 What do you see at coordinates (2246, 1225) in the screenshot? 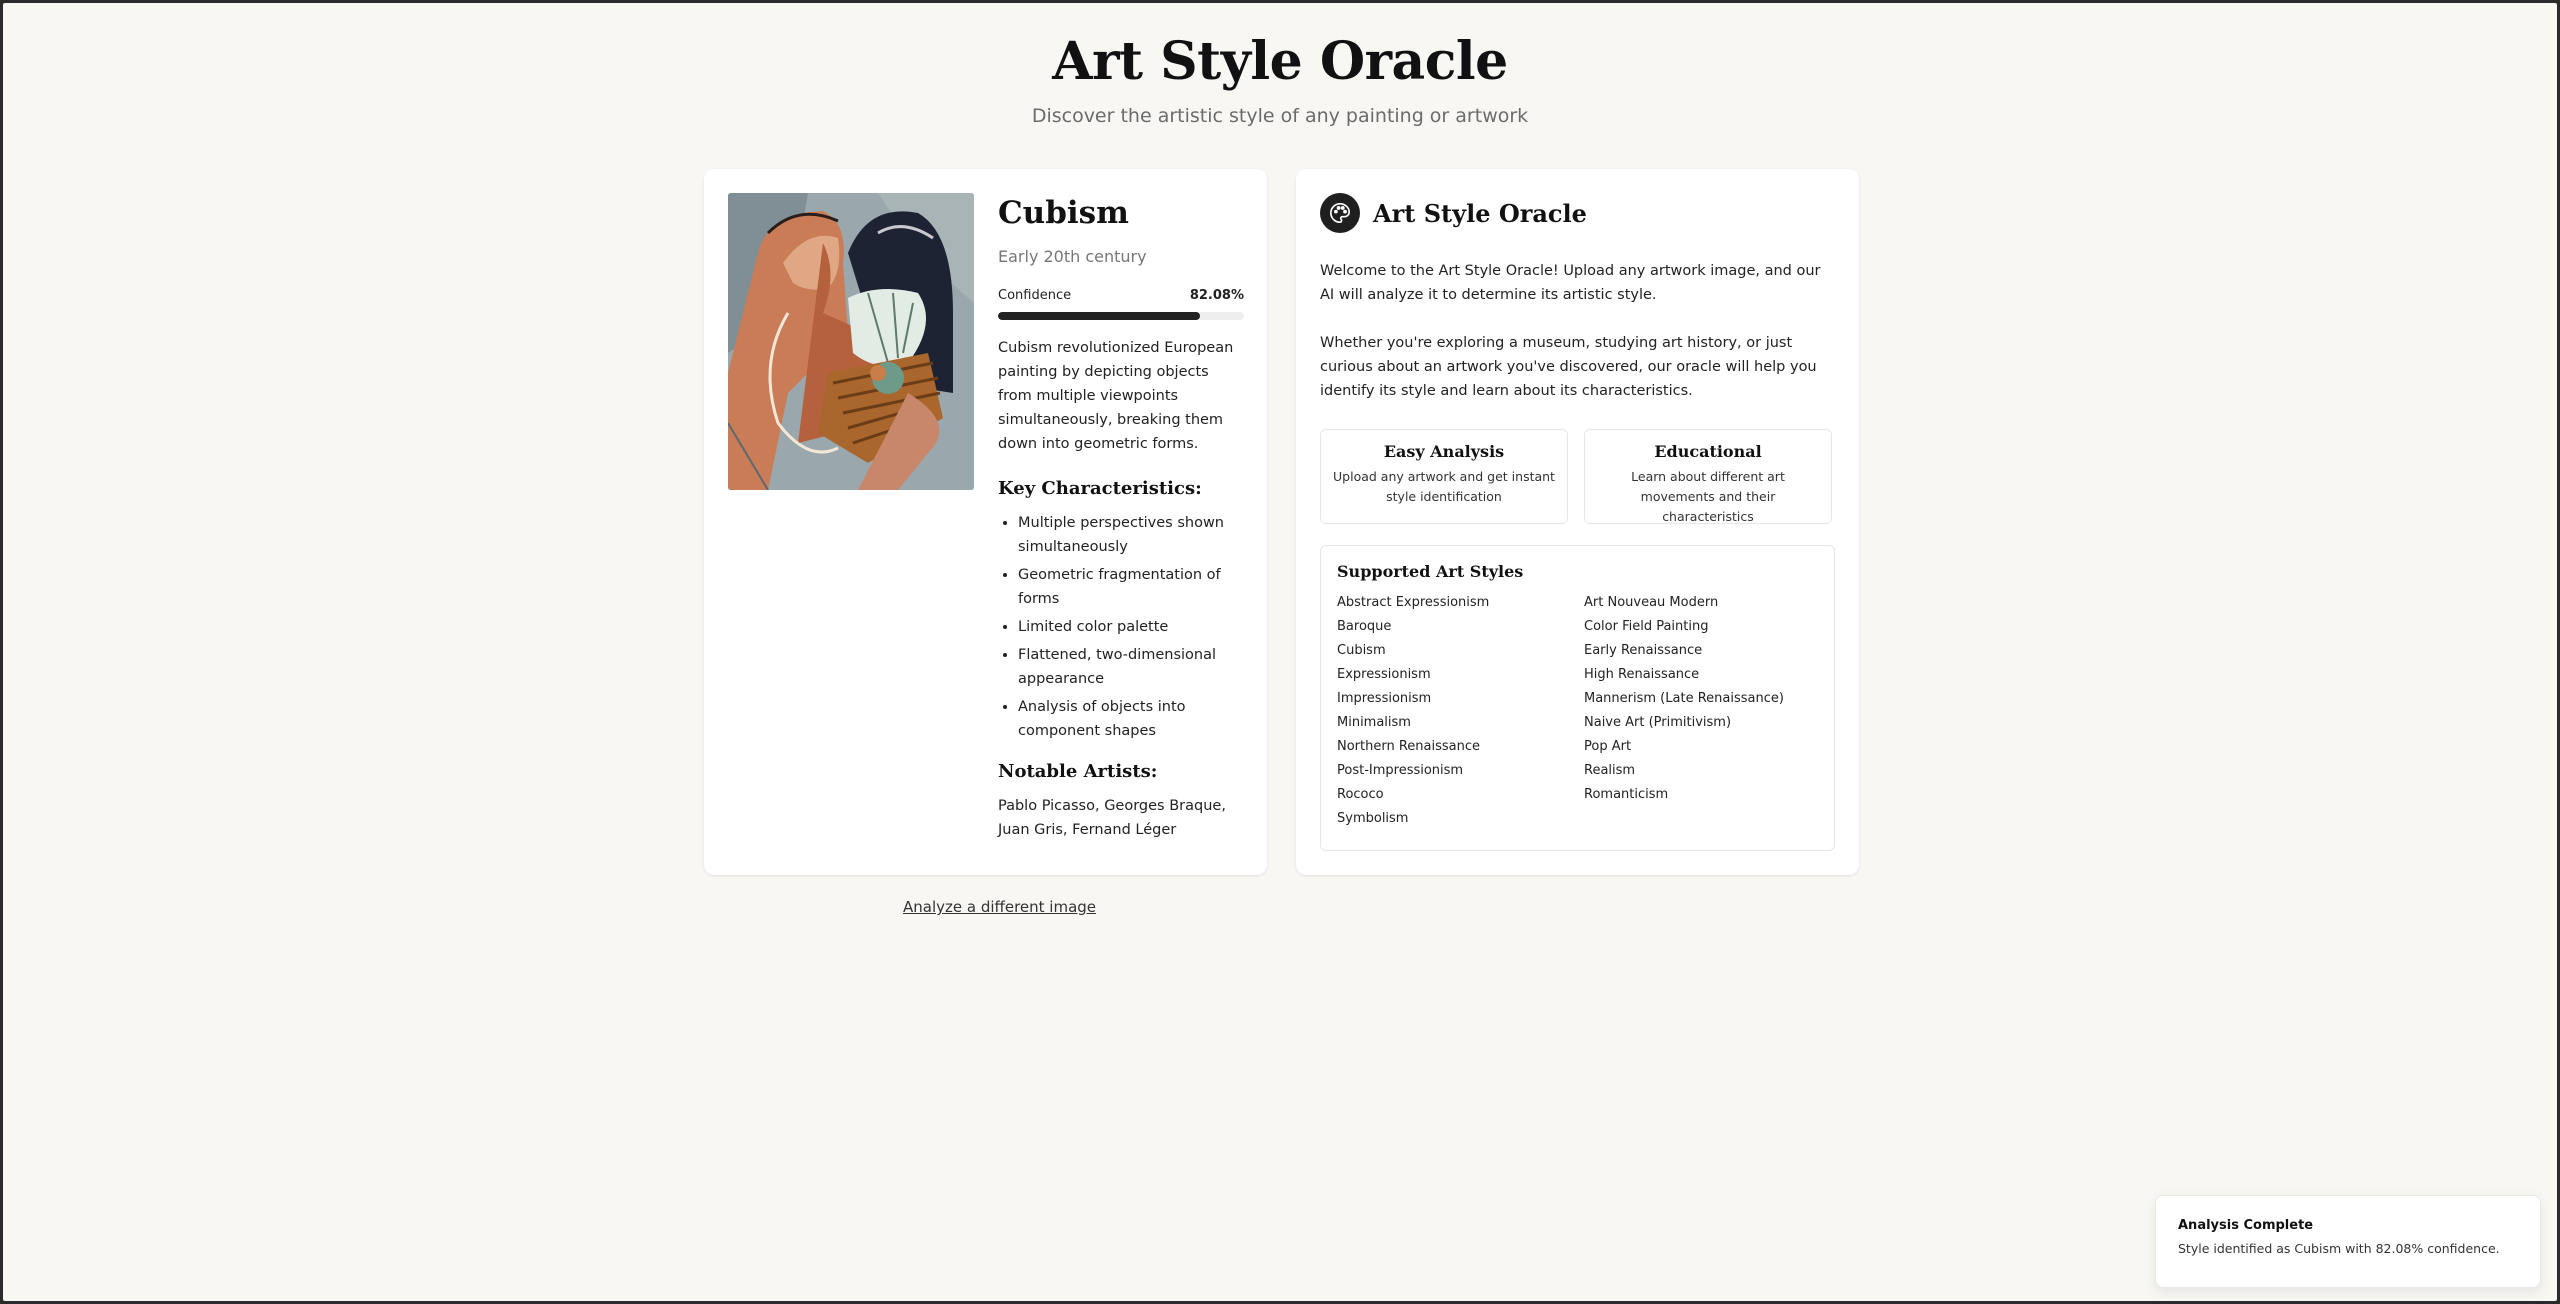
I see `toast-title: Analysis Complete` at bounding box center [2246, 1225].